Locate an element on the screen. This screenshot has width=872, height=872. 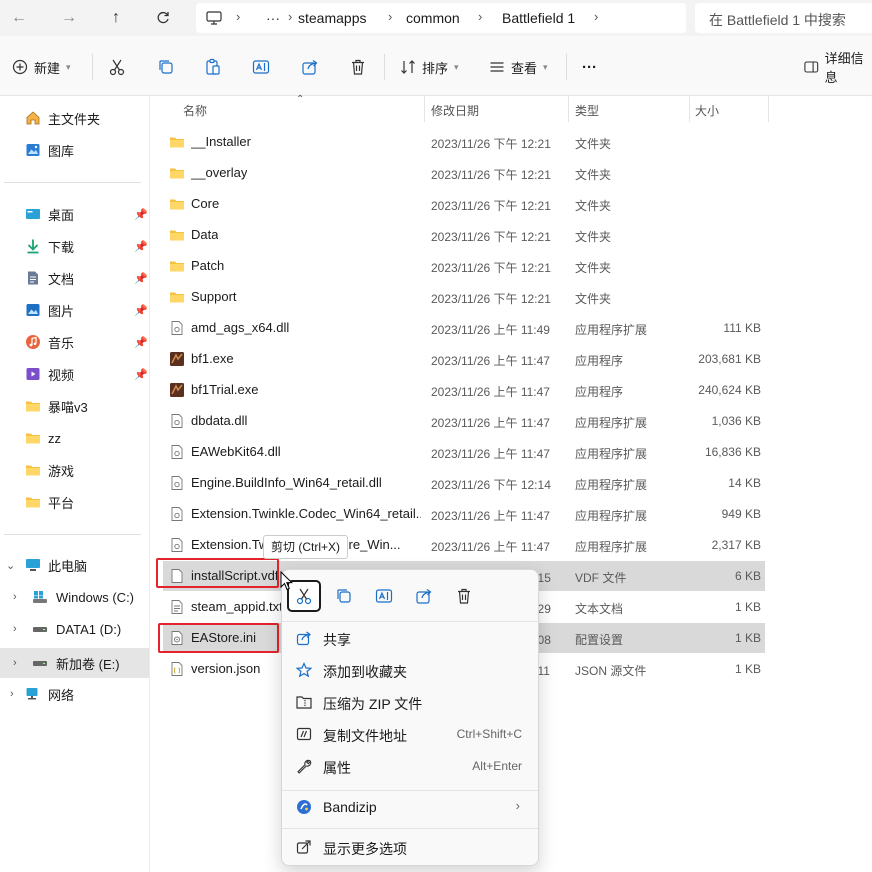
table-row: Core 2023/11/26 下午 12:21 文件夹 is located at coordinates (464, 204).